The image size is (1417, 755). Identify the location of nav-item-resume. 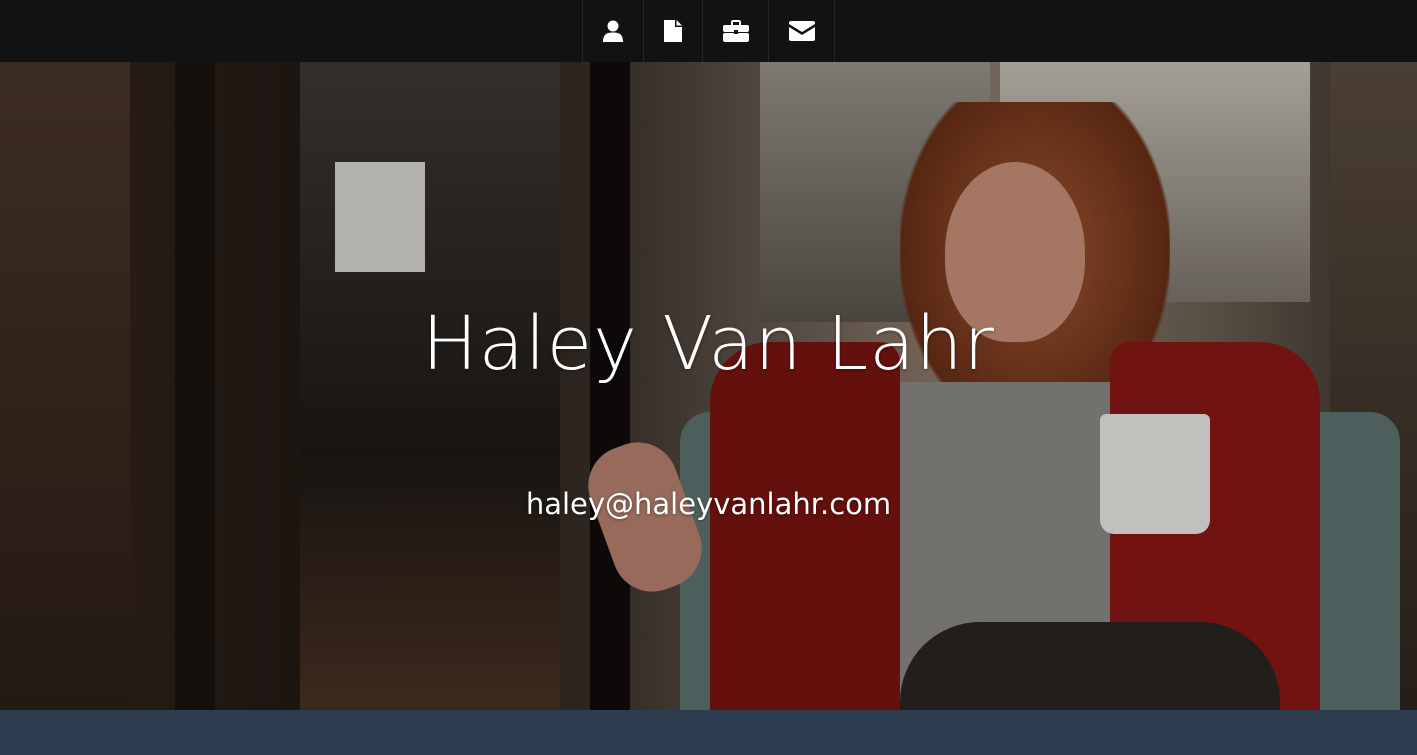
(673, 31).